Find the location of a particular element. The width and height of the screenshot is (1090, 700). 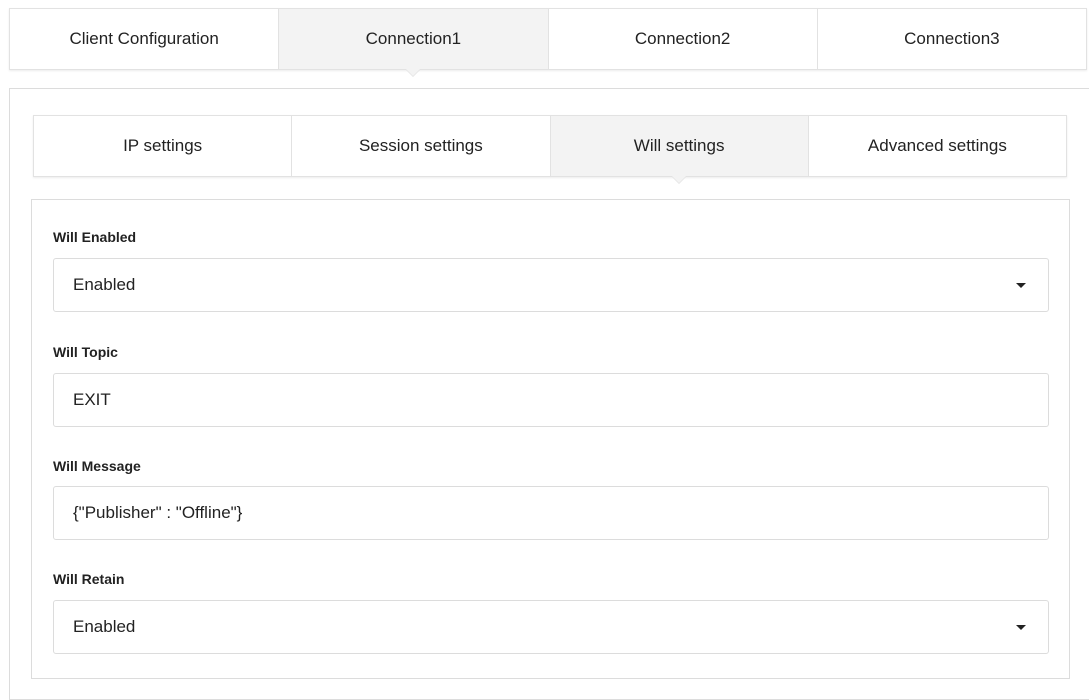

tab-session-settings: Session settings is located at coordinates (421, 146).